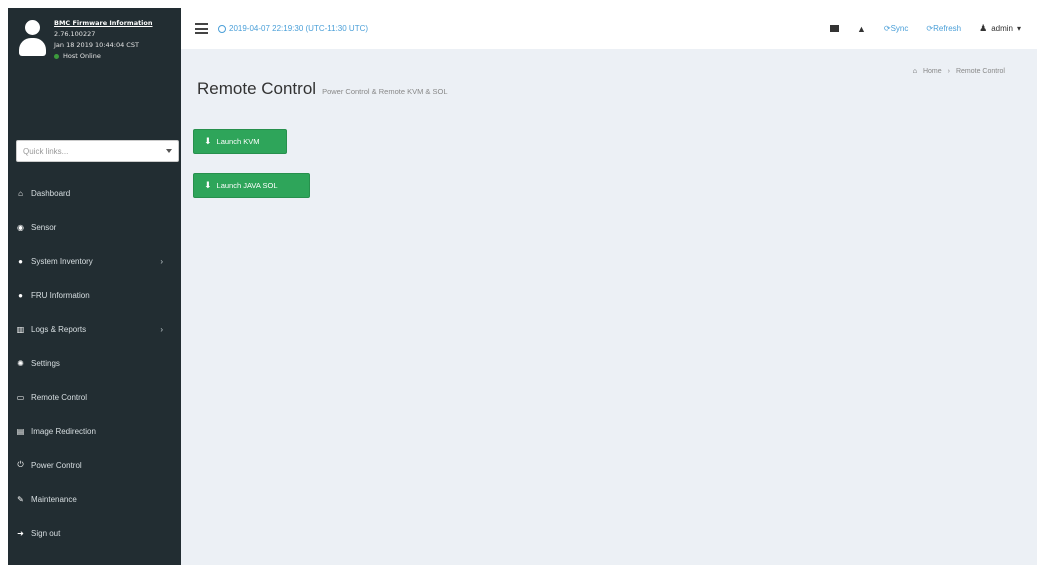  I want to click on sidebar-item-label: FRU Information, so click(60, 295).